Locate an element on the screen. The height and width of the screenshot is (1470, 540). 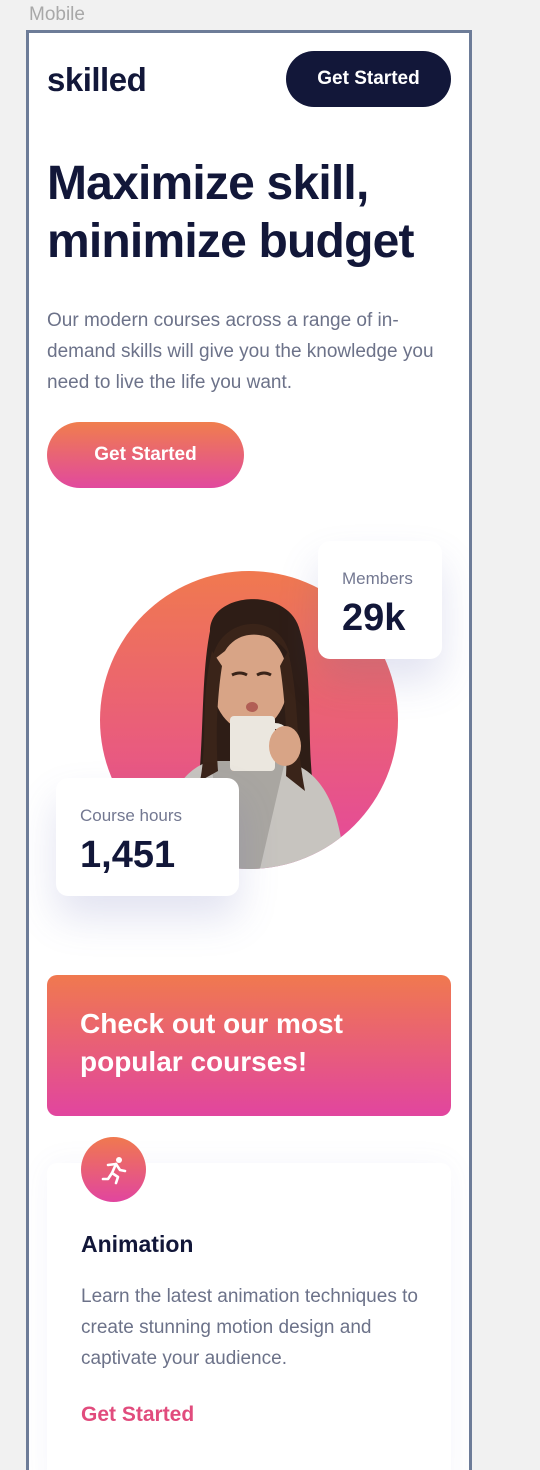
members-value: 29k is located at coordinates (374, 618).